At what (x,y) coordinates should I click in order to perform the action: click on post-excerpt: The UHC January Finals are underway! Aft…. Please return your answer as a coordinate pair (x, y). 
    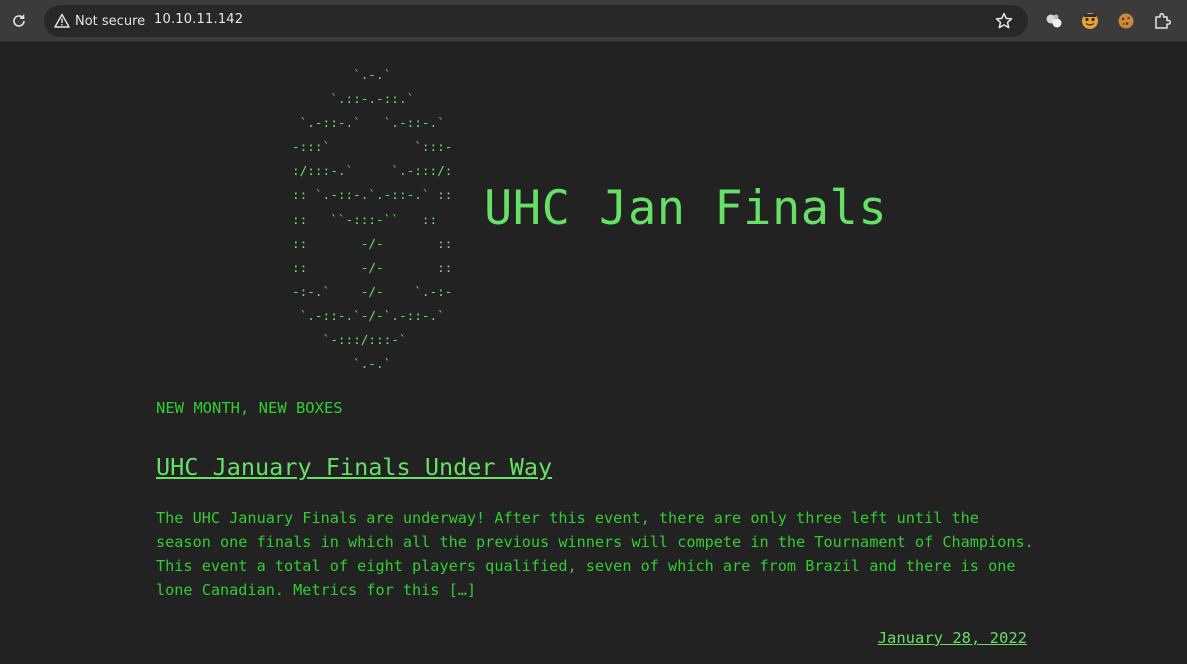
    Looking at the image, I should click on (595, 554).